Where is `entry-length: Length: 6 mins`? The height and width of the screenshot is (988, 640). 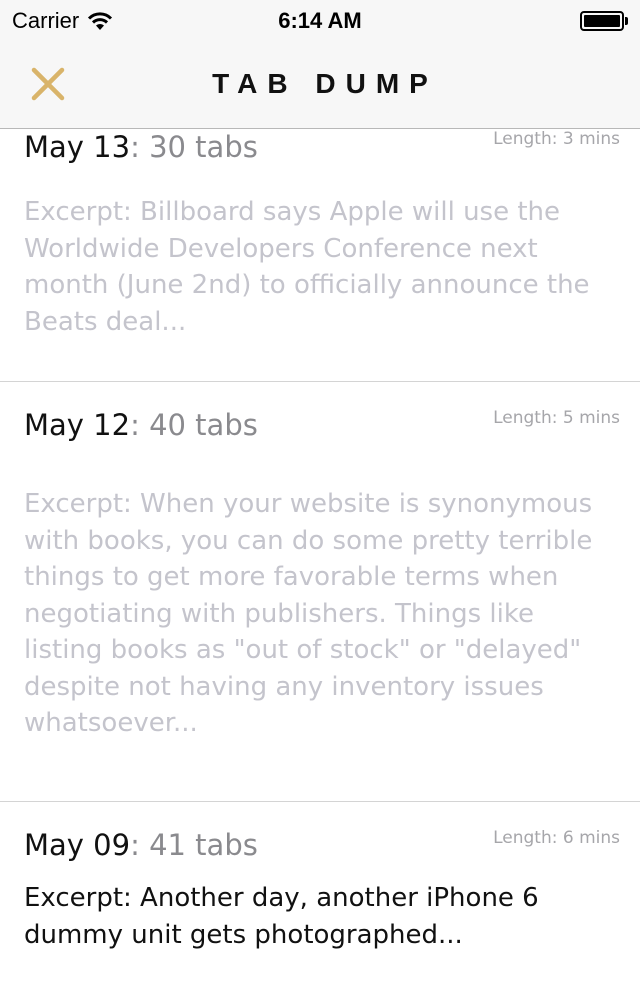 entry-length: Length: 6 mins is located at coordinates (556, 838).